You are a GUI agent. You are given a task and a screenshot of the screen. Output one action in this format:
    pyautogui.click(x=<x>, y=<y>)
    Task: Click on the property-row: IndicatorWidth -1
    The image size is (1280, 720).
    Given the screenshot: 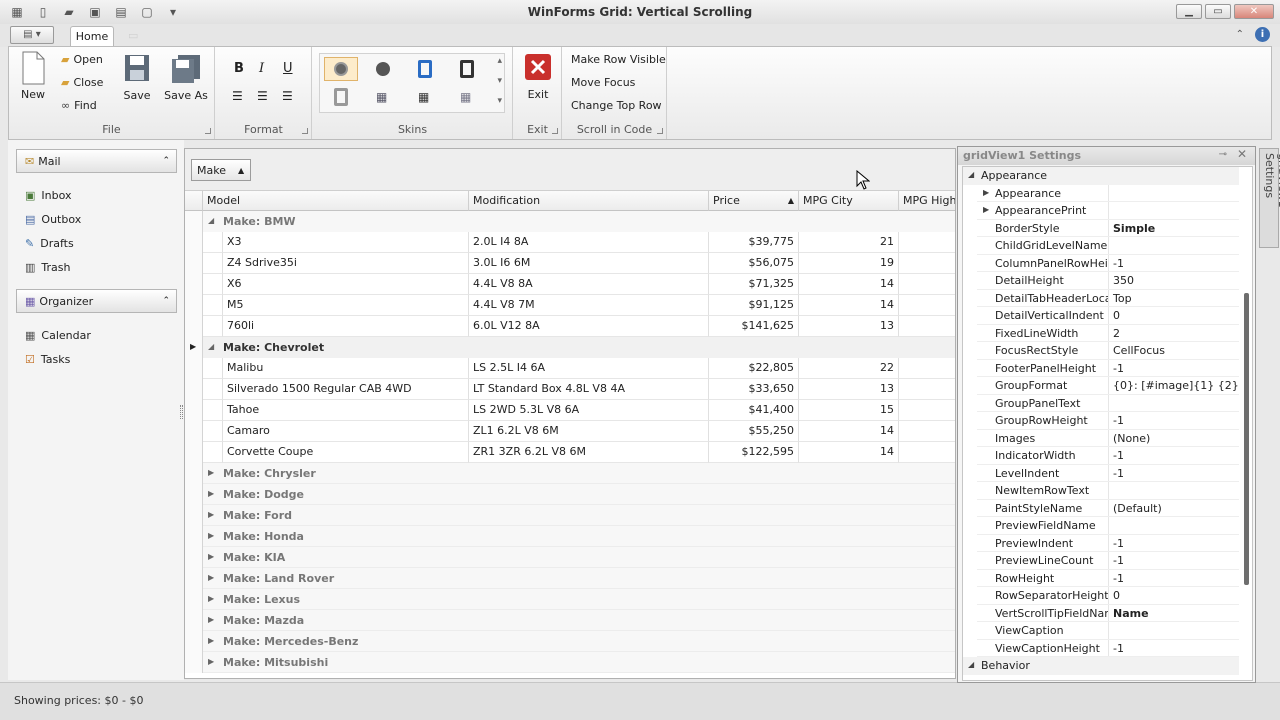 What is the action you would take?
    pyautogui.click(x=1101, y=456)
    